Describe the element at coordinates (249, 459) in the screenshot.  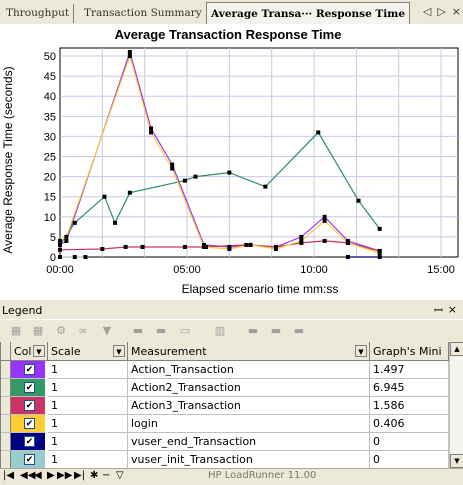
I see `measurement-cell: vuser_init_Transaction` at that location.